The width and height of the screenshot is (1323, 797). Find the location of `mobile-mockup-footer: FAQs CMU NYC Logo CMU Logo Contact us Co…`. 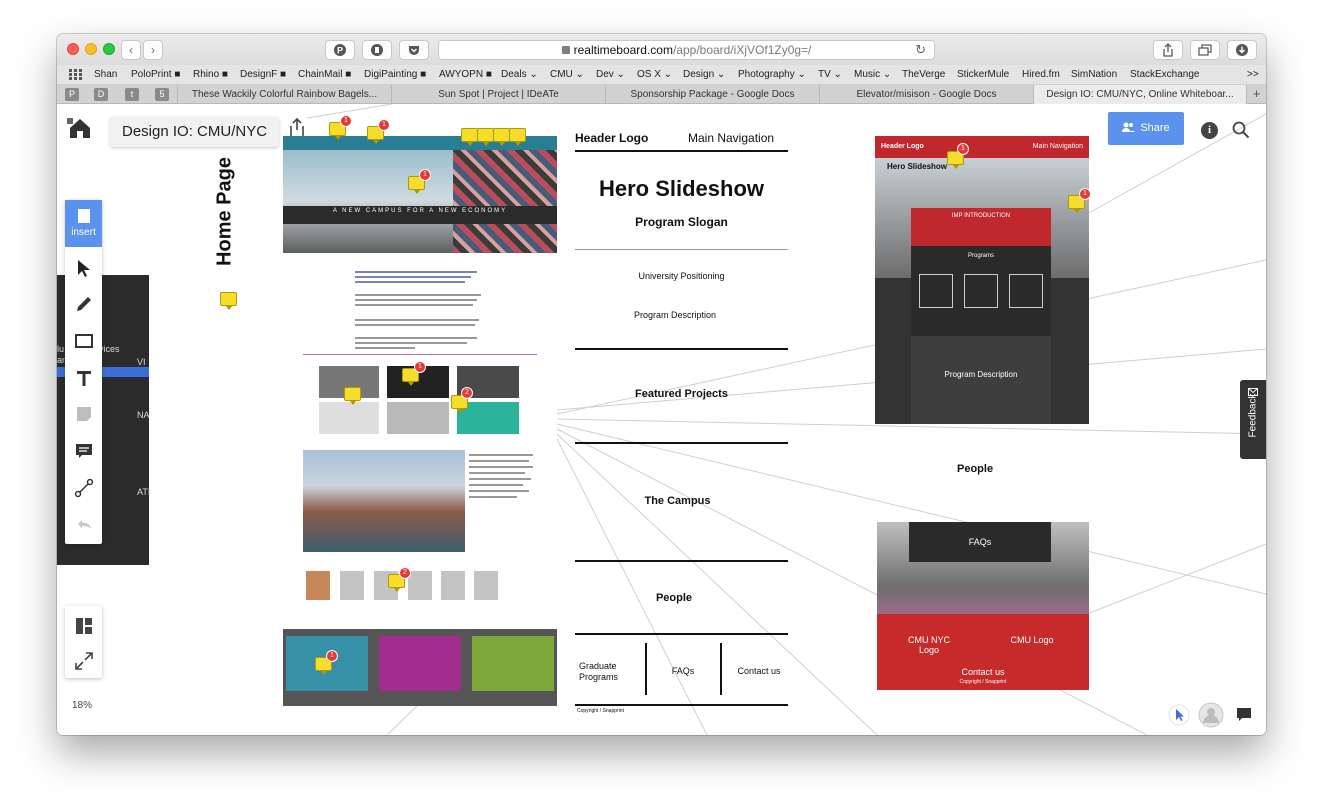

mobile-mockup-footer: FAQs CMU NYC Logo CMU Logo Contact us Co… is located at coordinates (983, 606).